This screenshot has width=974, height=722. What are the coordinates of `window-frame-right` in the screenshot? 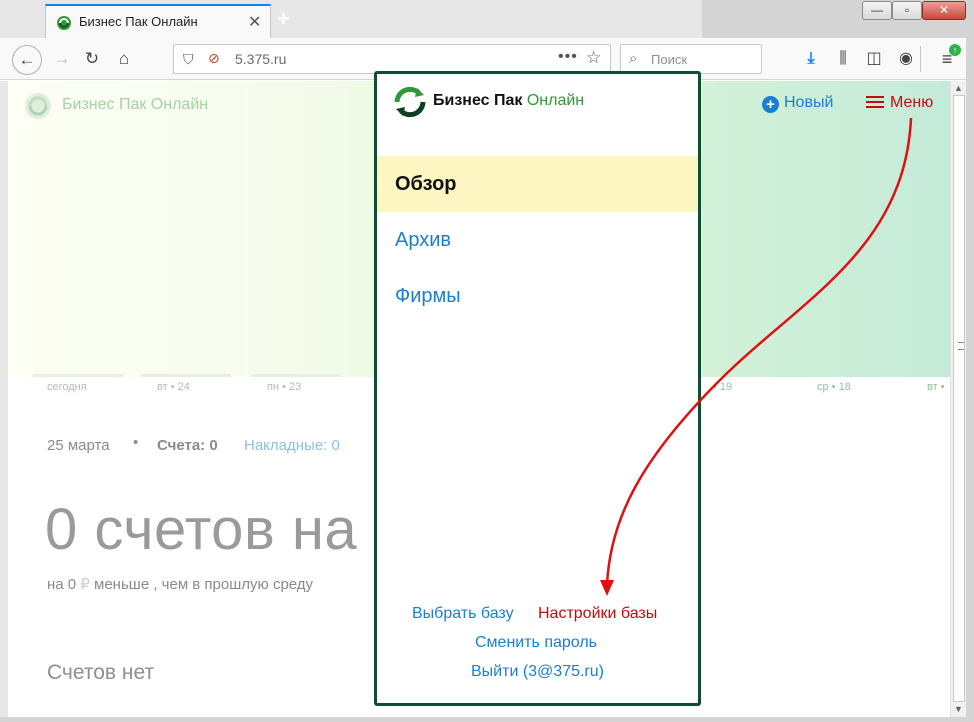 It's located at (970, 380).